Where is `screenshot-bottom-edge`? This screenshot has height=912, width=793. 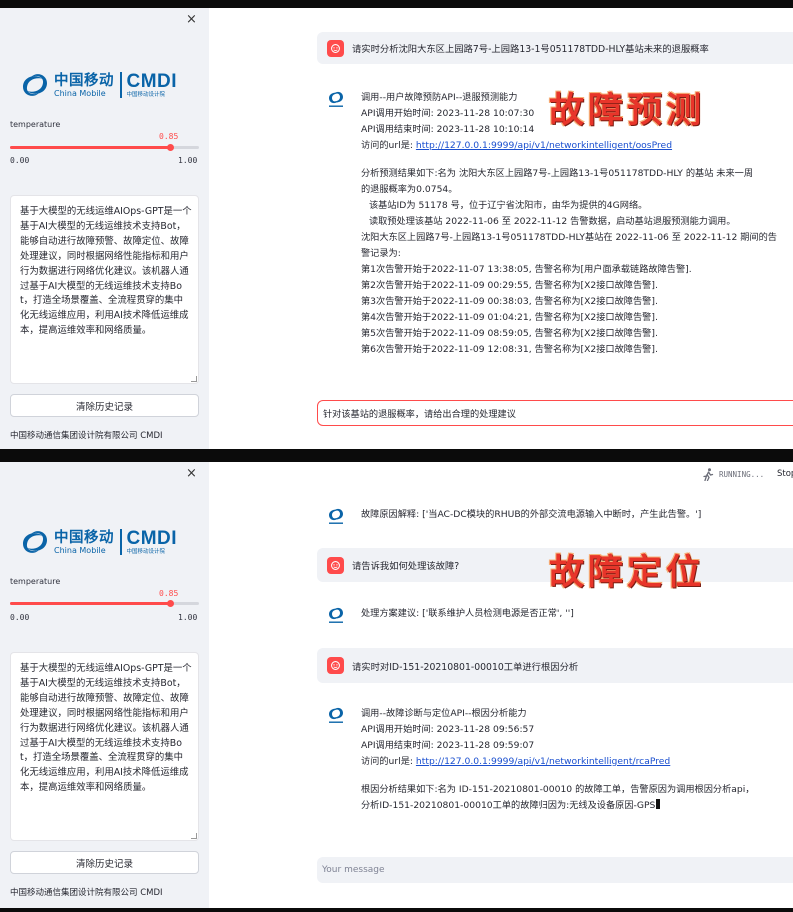
screenshot-bottom-edge is located at coordinates (396, 910).